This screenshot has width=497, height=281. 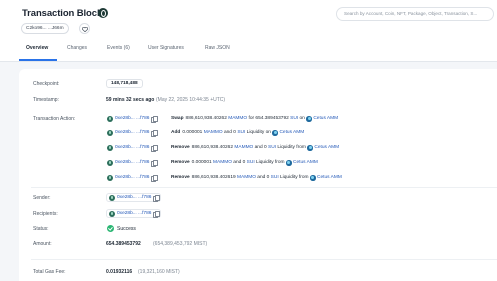 I want to click on checkpoint-link: 148,718,488, so click(x=124, y=83).